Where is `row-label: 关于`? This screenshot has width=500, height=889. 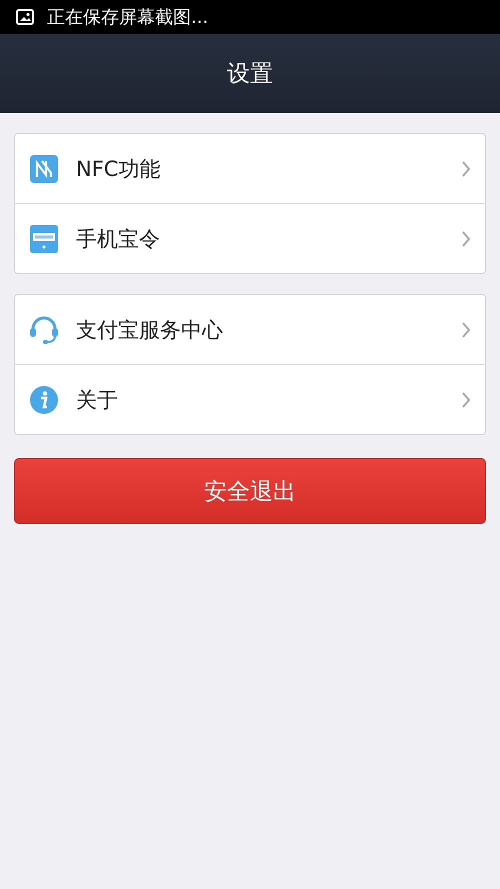 row-label: 关于 is located at coordinates (97, 400).